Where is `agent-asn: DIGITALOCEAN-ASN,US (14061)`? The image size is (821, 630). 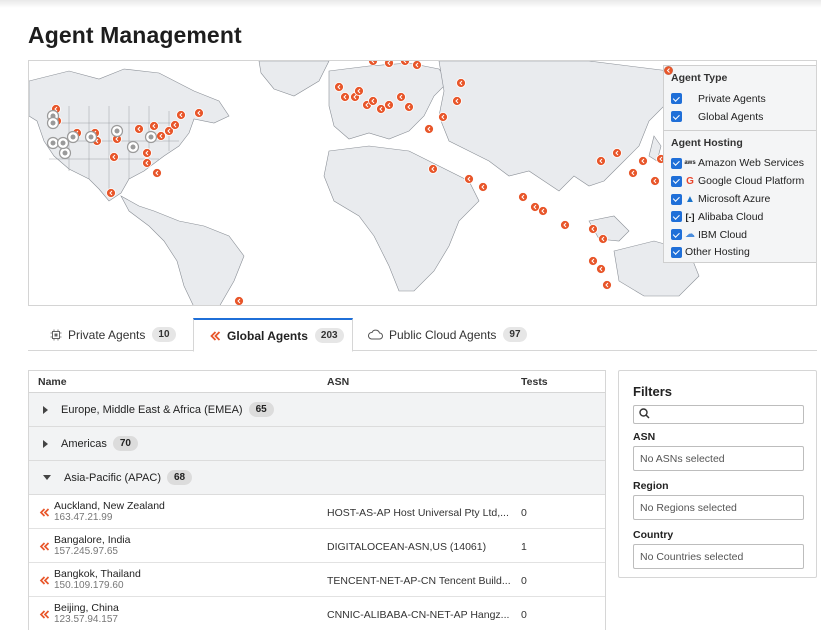 agent-asn: DIGITALOCEAN-ASN,US (14061) is located at coordinates (407, 547).